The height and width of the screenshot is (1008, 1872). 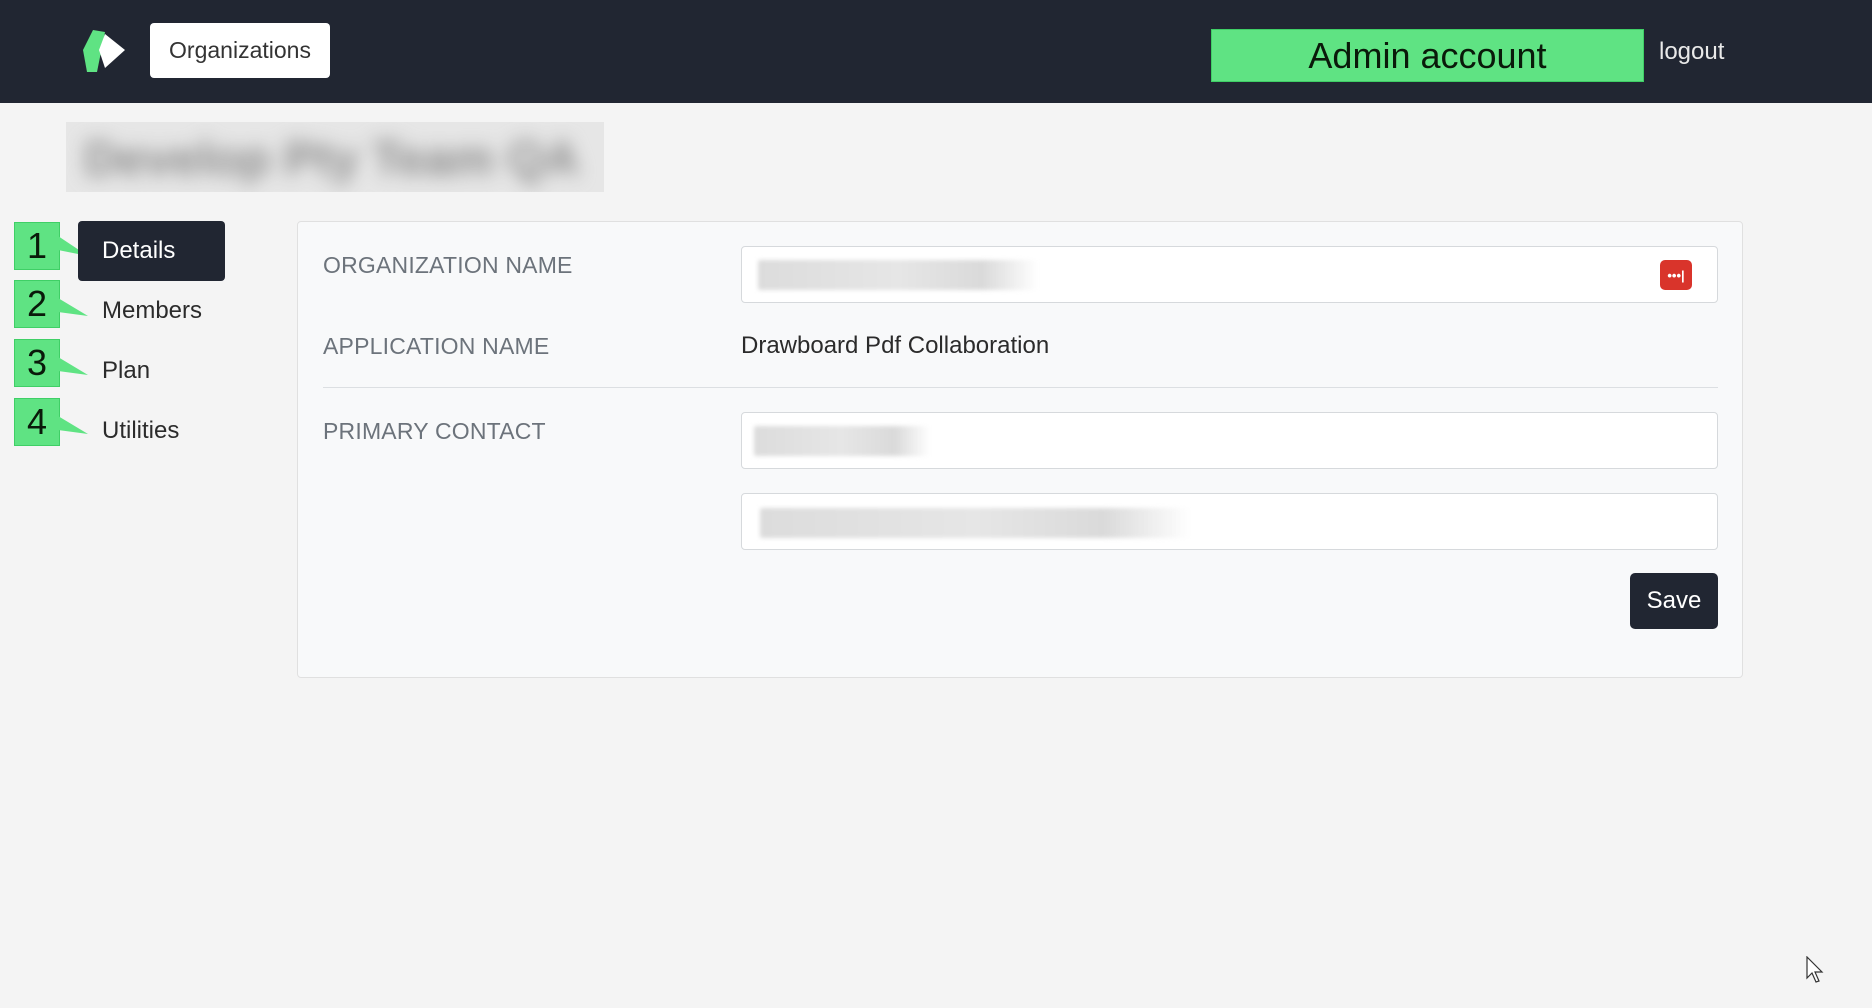 What do you see at coordinates (1427, 55) in the screenshot?
I see `admin-account-badge: Admin account` at bounding box center [1427, 55].